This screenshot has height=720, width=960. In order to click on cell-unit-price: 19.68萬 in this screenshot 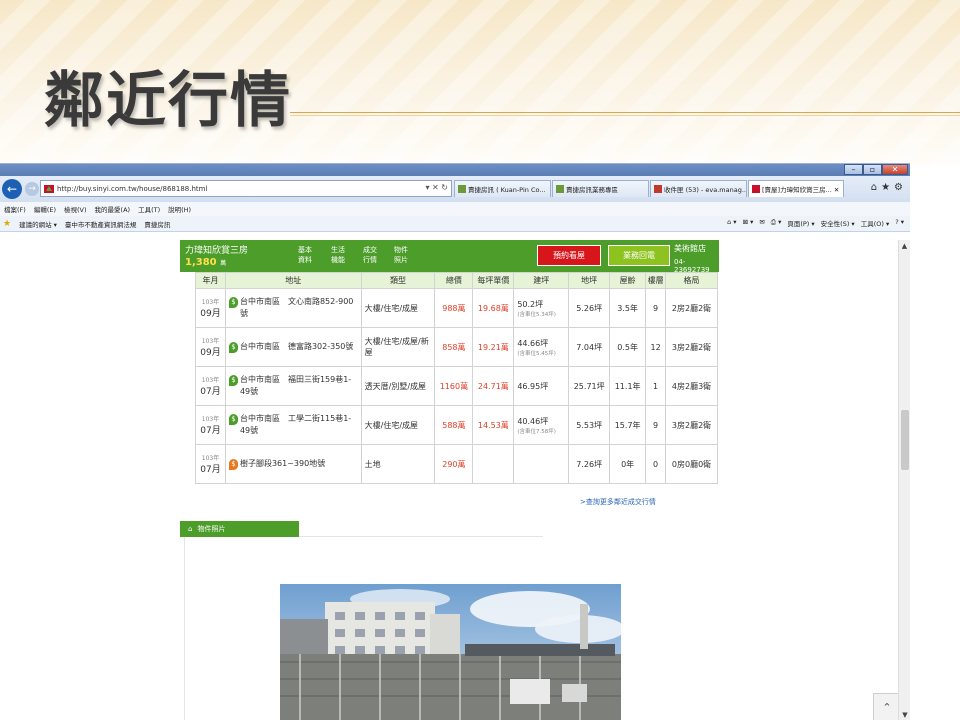, I will do `click(493, 308)`.